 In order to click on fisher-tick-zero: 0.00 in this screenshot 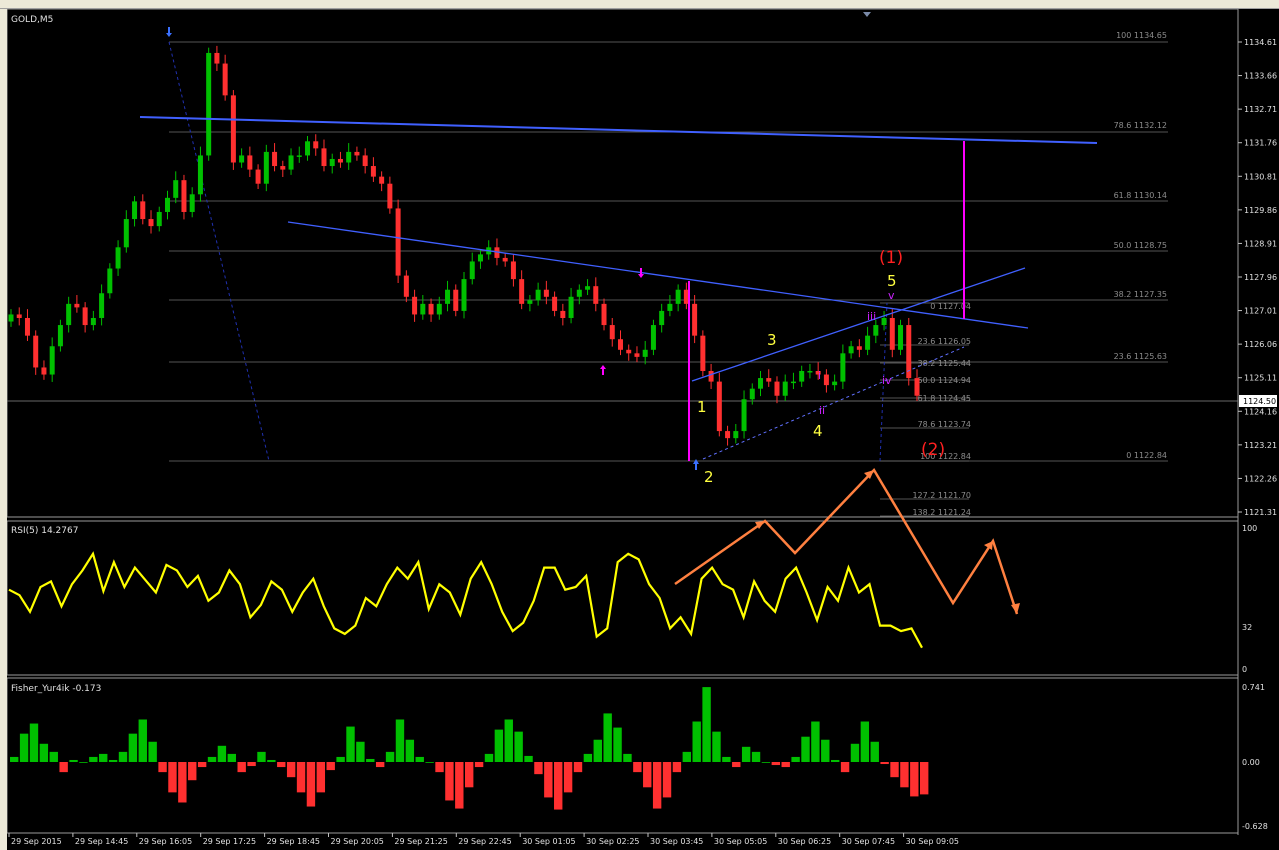, I will do `click(1251, 762)`.